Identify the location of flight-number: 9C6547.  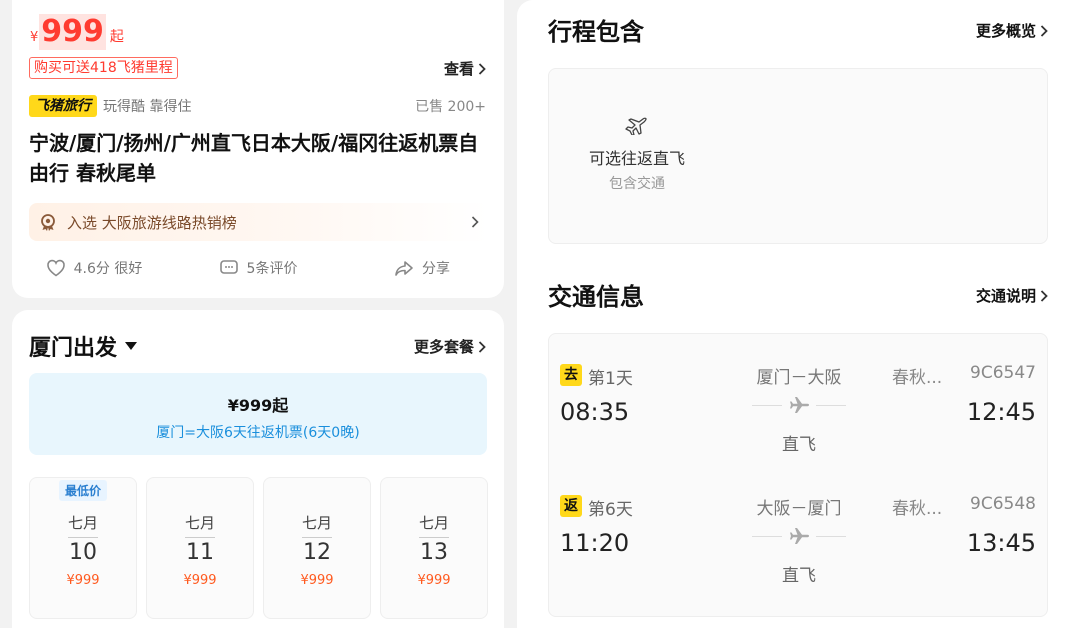
(1003, 373).